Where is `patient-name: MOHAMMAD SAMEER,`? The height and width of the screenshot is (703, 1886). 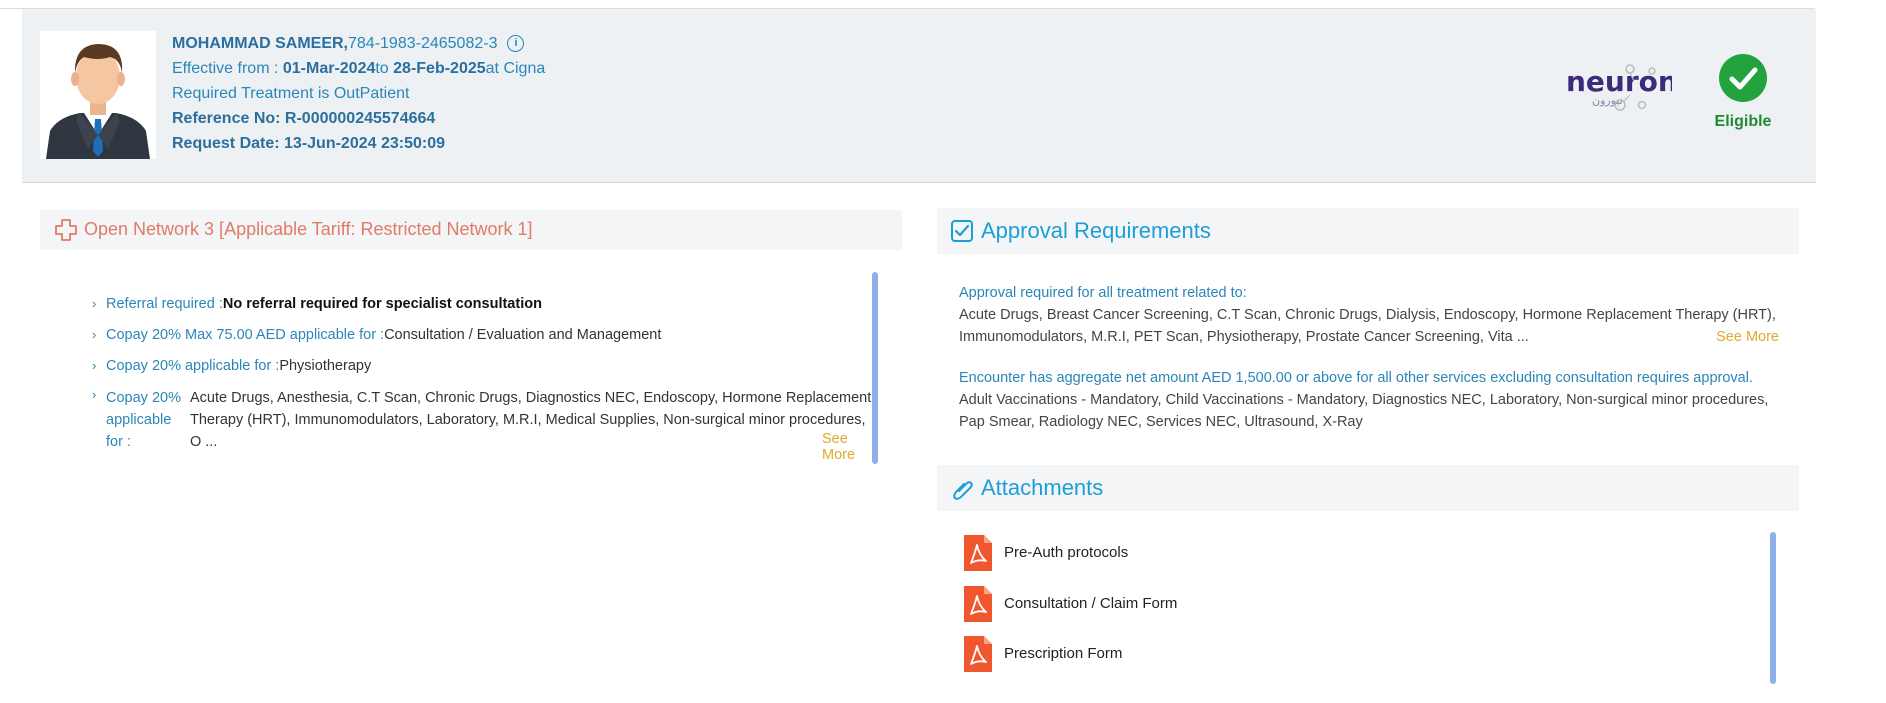
patient-name: MOHAMMAD SAMEER, is located at coordinates (260, 43).